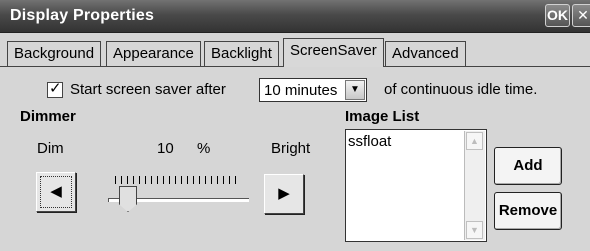  I want to click on chevron-up-icon: ▲, so click(474, 141).